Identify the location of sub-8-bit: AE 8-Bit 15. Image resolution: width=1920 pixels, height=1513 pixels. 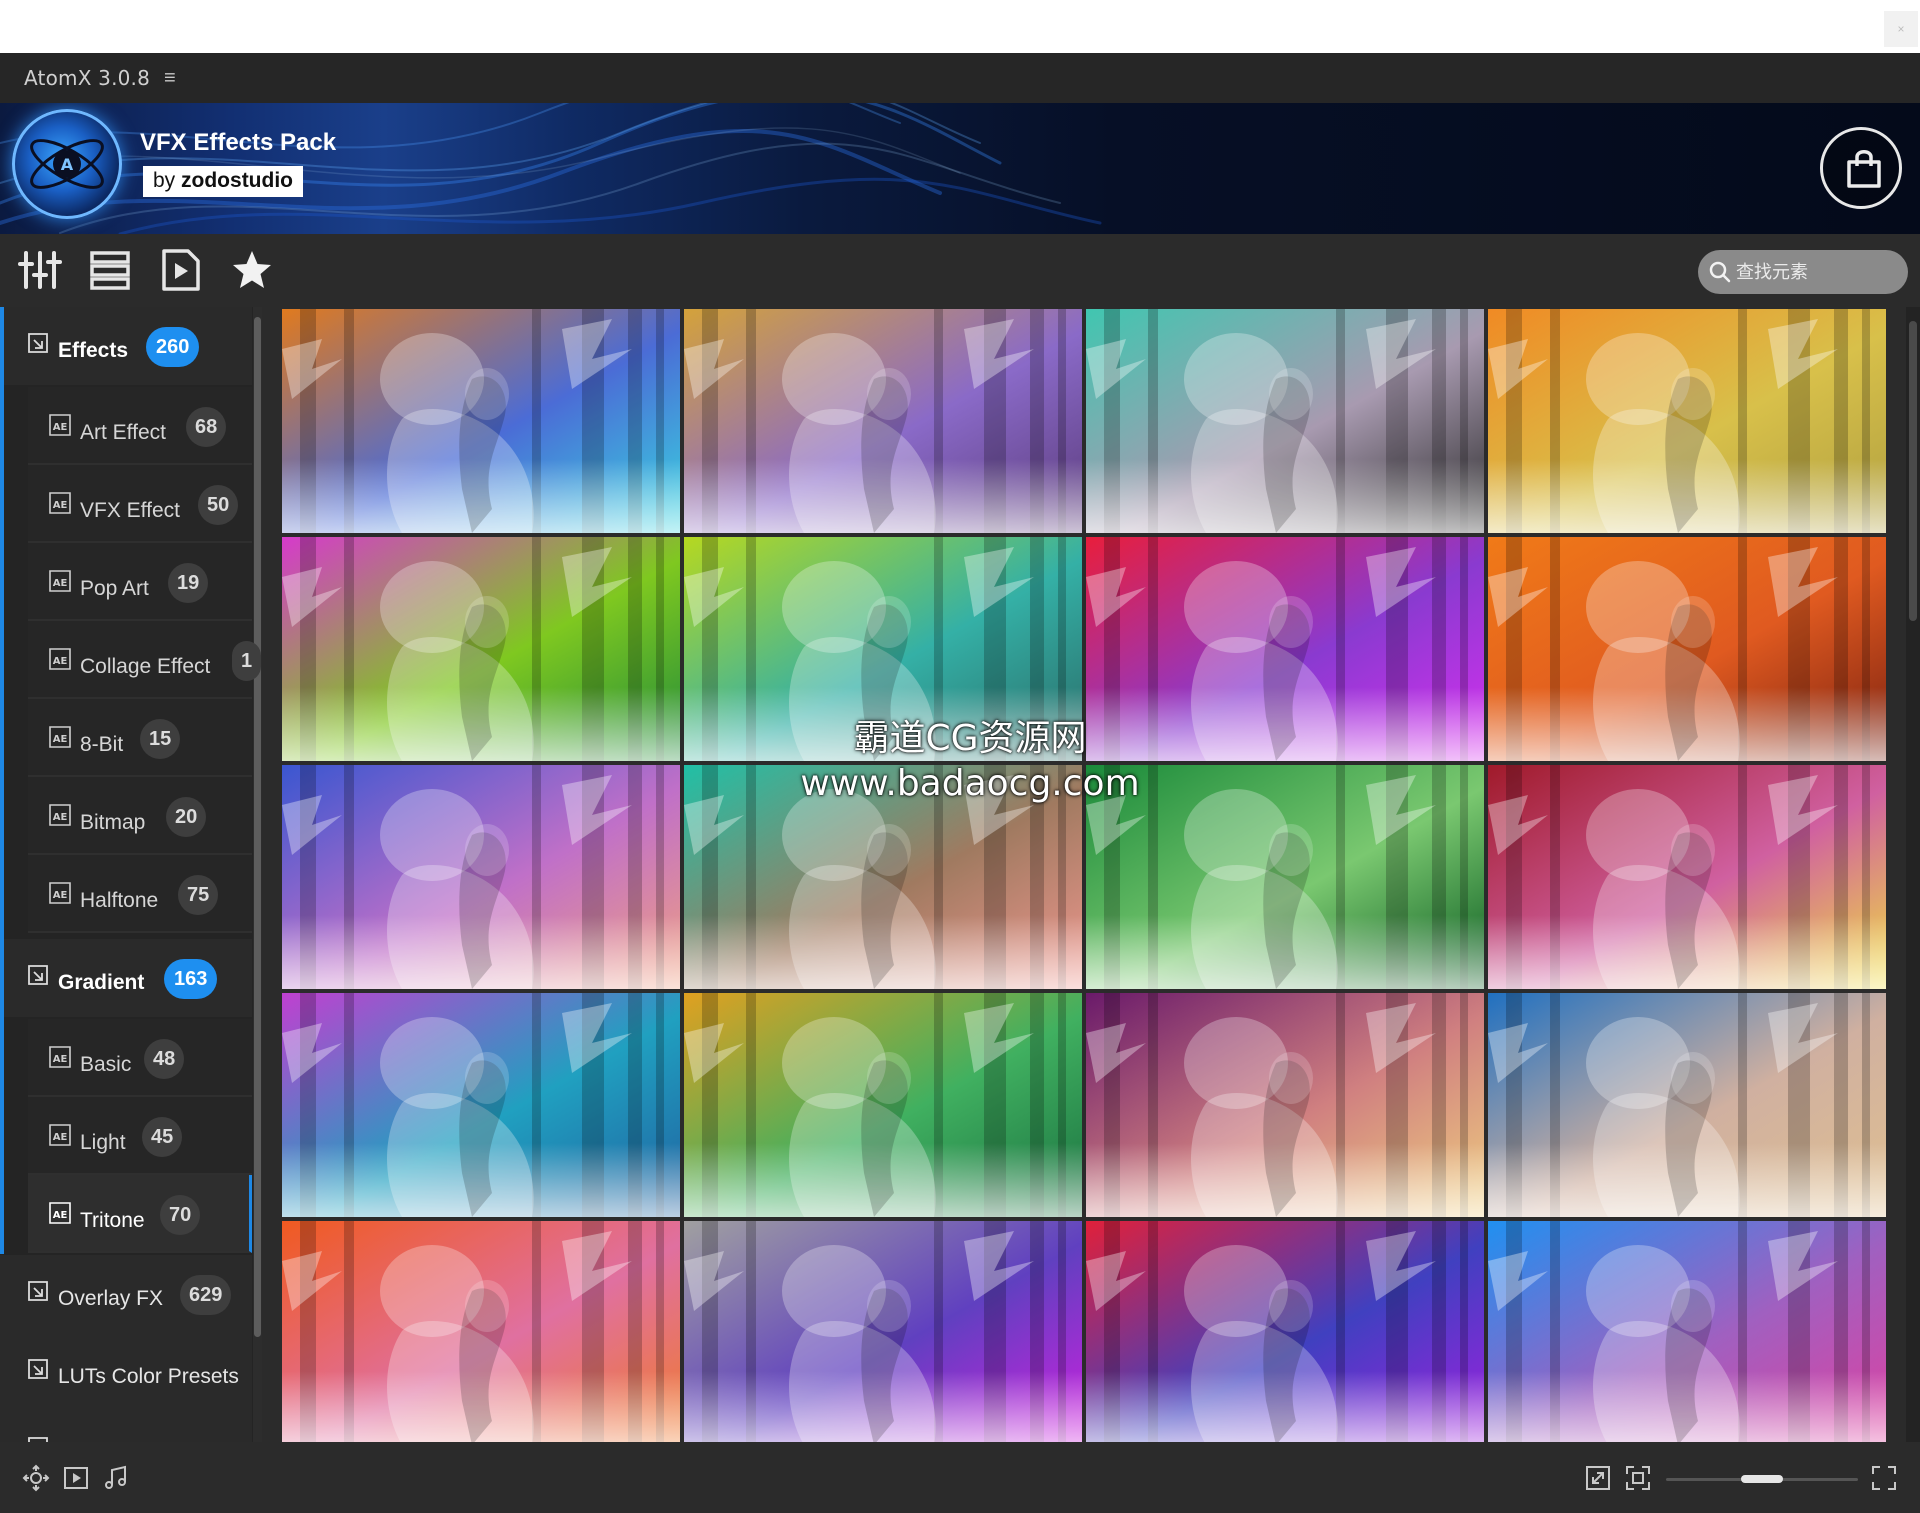
(140, 738).